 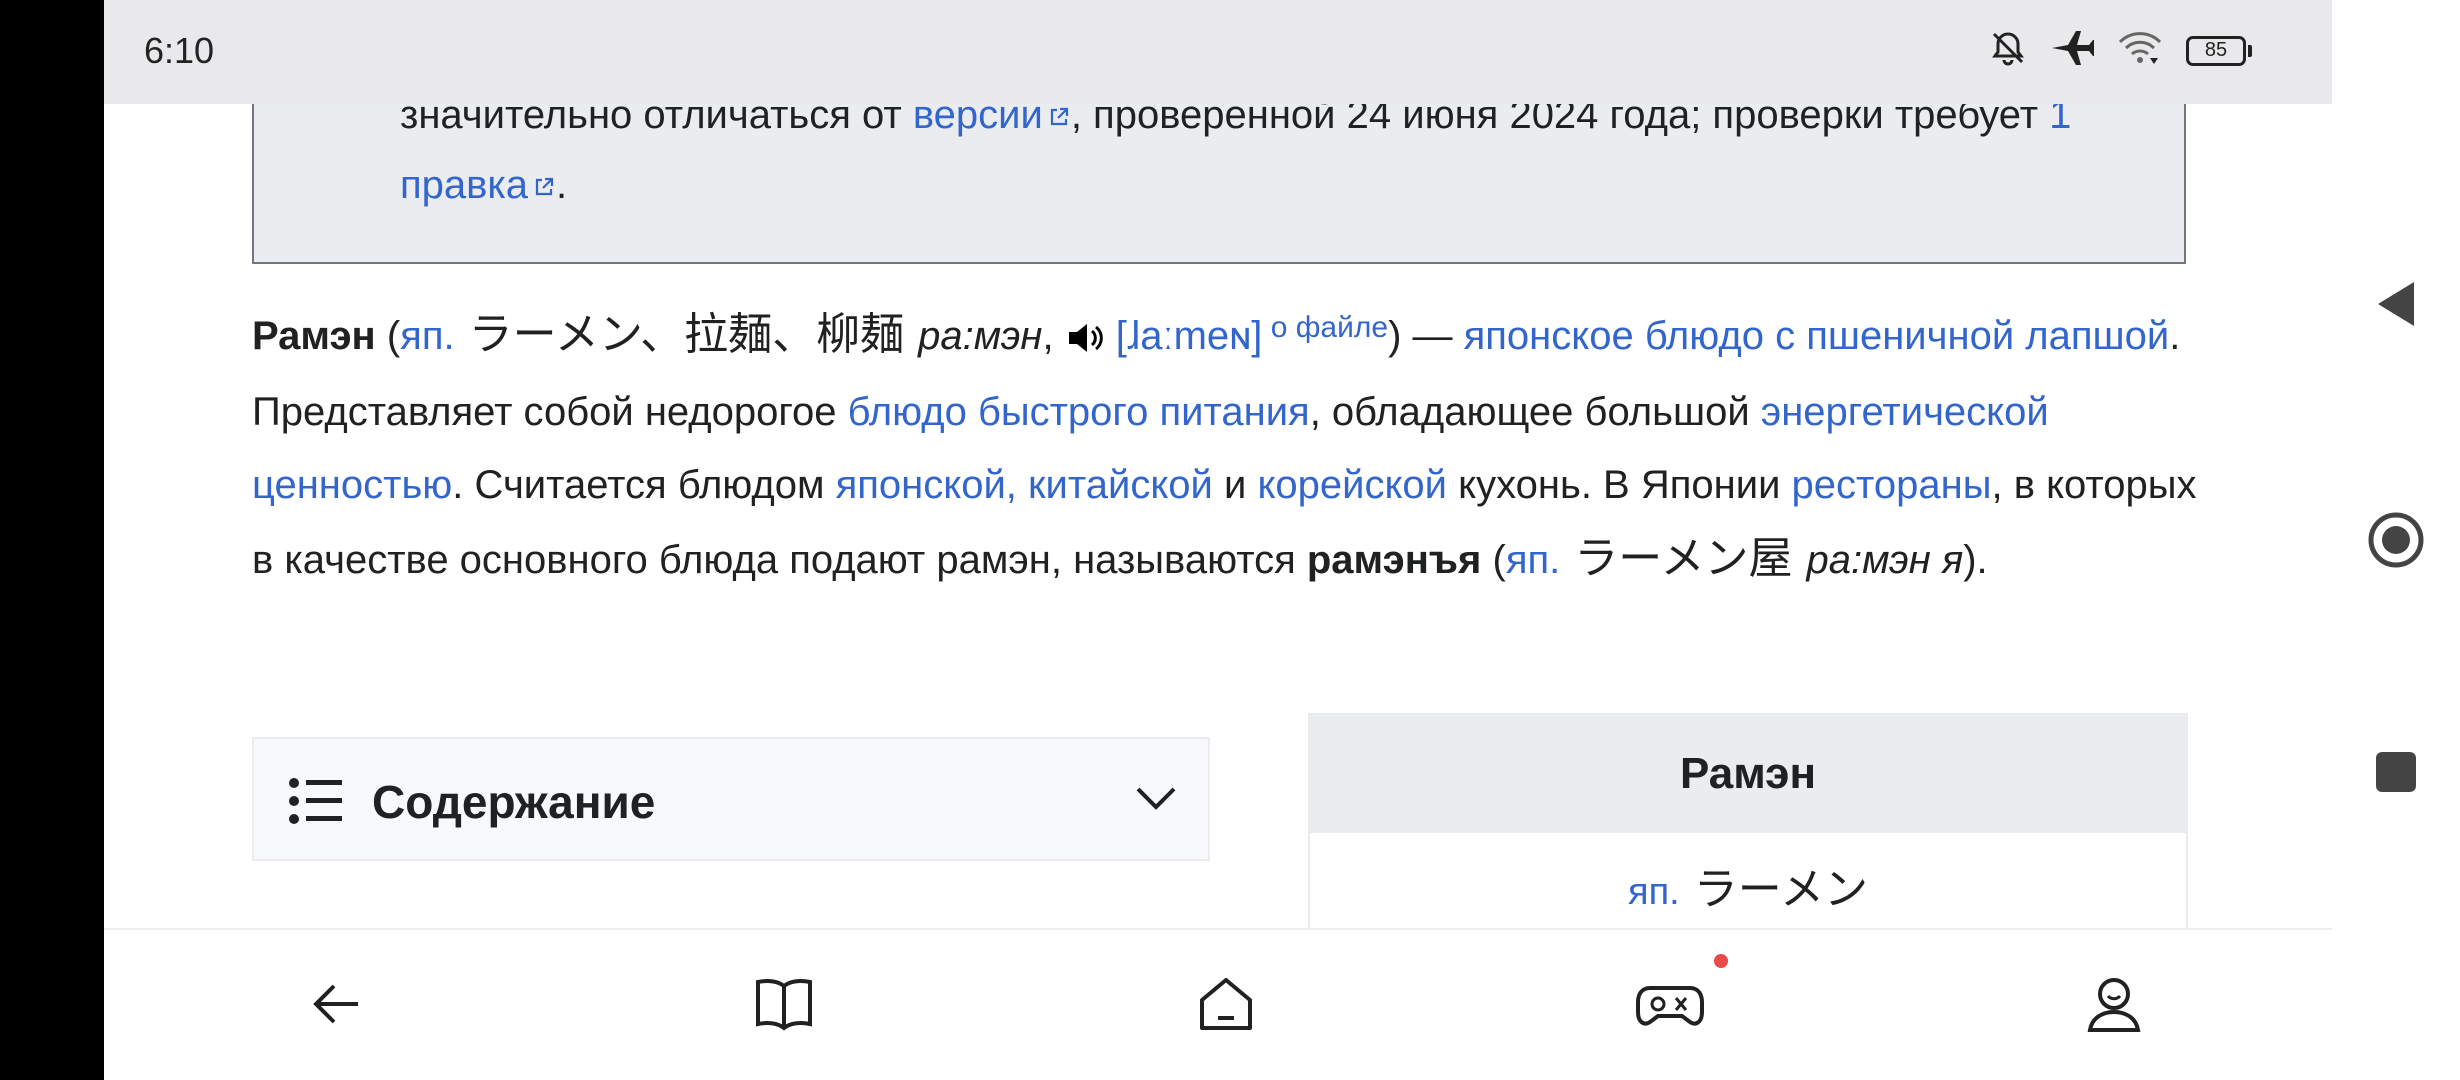 What do you see at coordinates (1024, 485) in the screenshot?
I see `japanese-chinese-cuisine-link: японской, китайской` at bounding box center [1024, 485].